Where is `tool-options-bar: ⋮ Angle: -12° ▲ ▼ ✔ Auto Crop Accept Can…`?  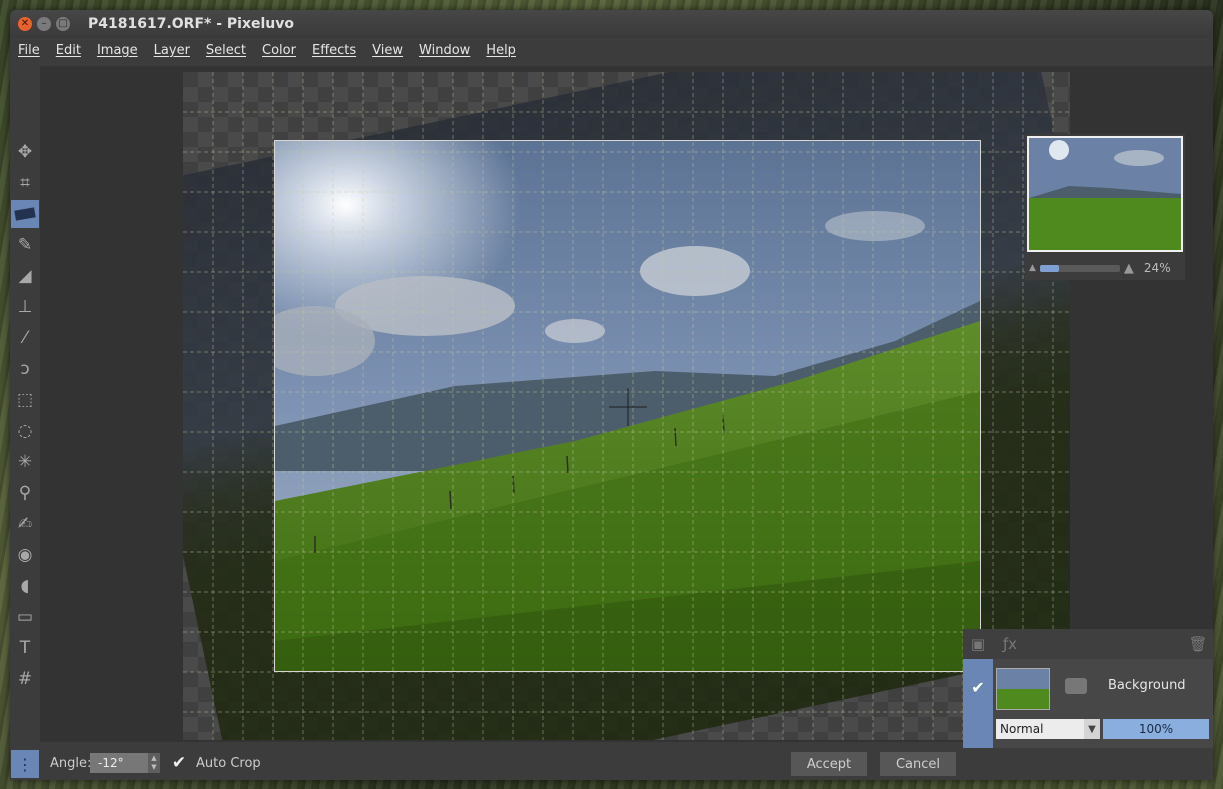
tool-options-bar: ⋮ Angle: -12° ▲ ▼ ✔ Auto Crop Accept Can… is located at coordinates (611, 764).